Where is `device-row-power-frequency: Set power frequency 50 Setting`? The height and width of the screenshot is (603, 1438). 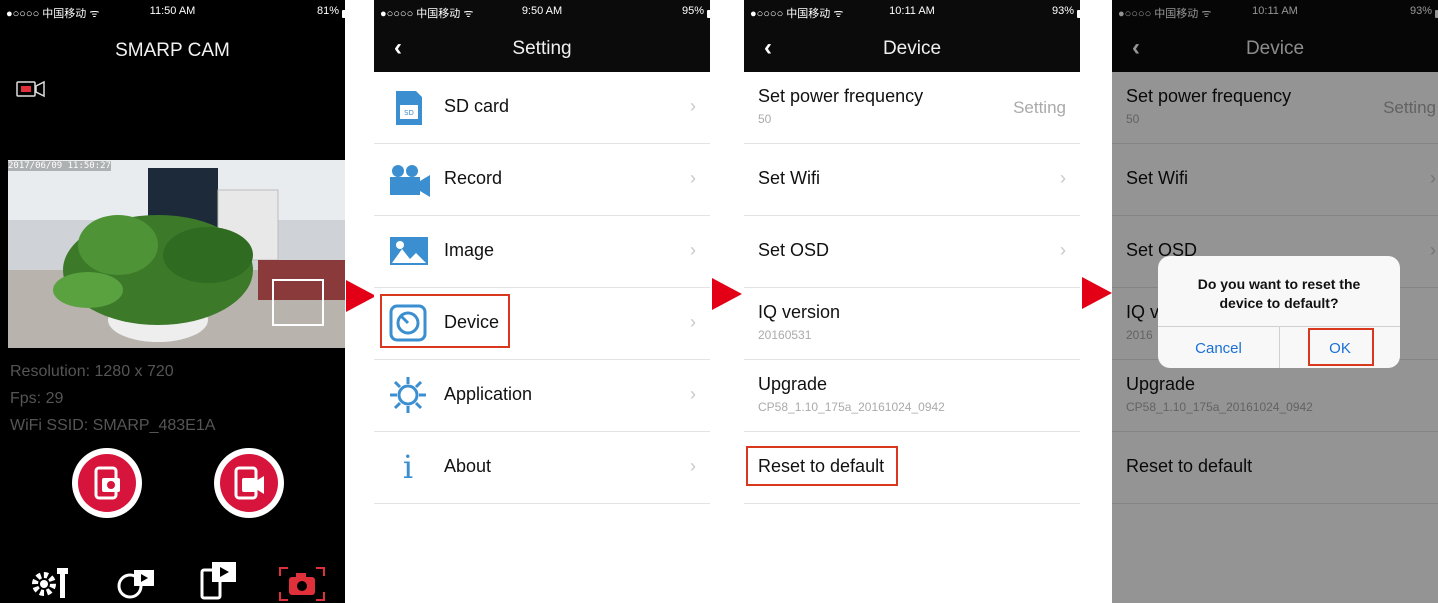 device-row-power-frequency: Set power frequency 50 Setting is located at coordinates (912, 108).